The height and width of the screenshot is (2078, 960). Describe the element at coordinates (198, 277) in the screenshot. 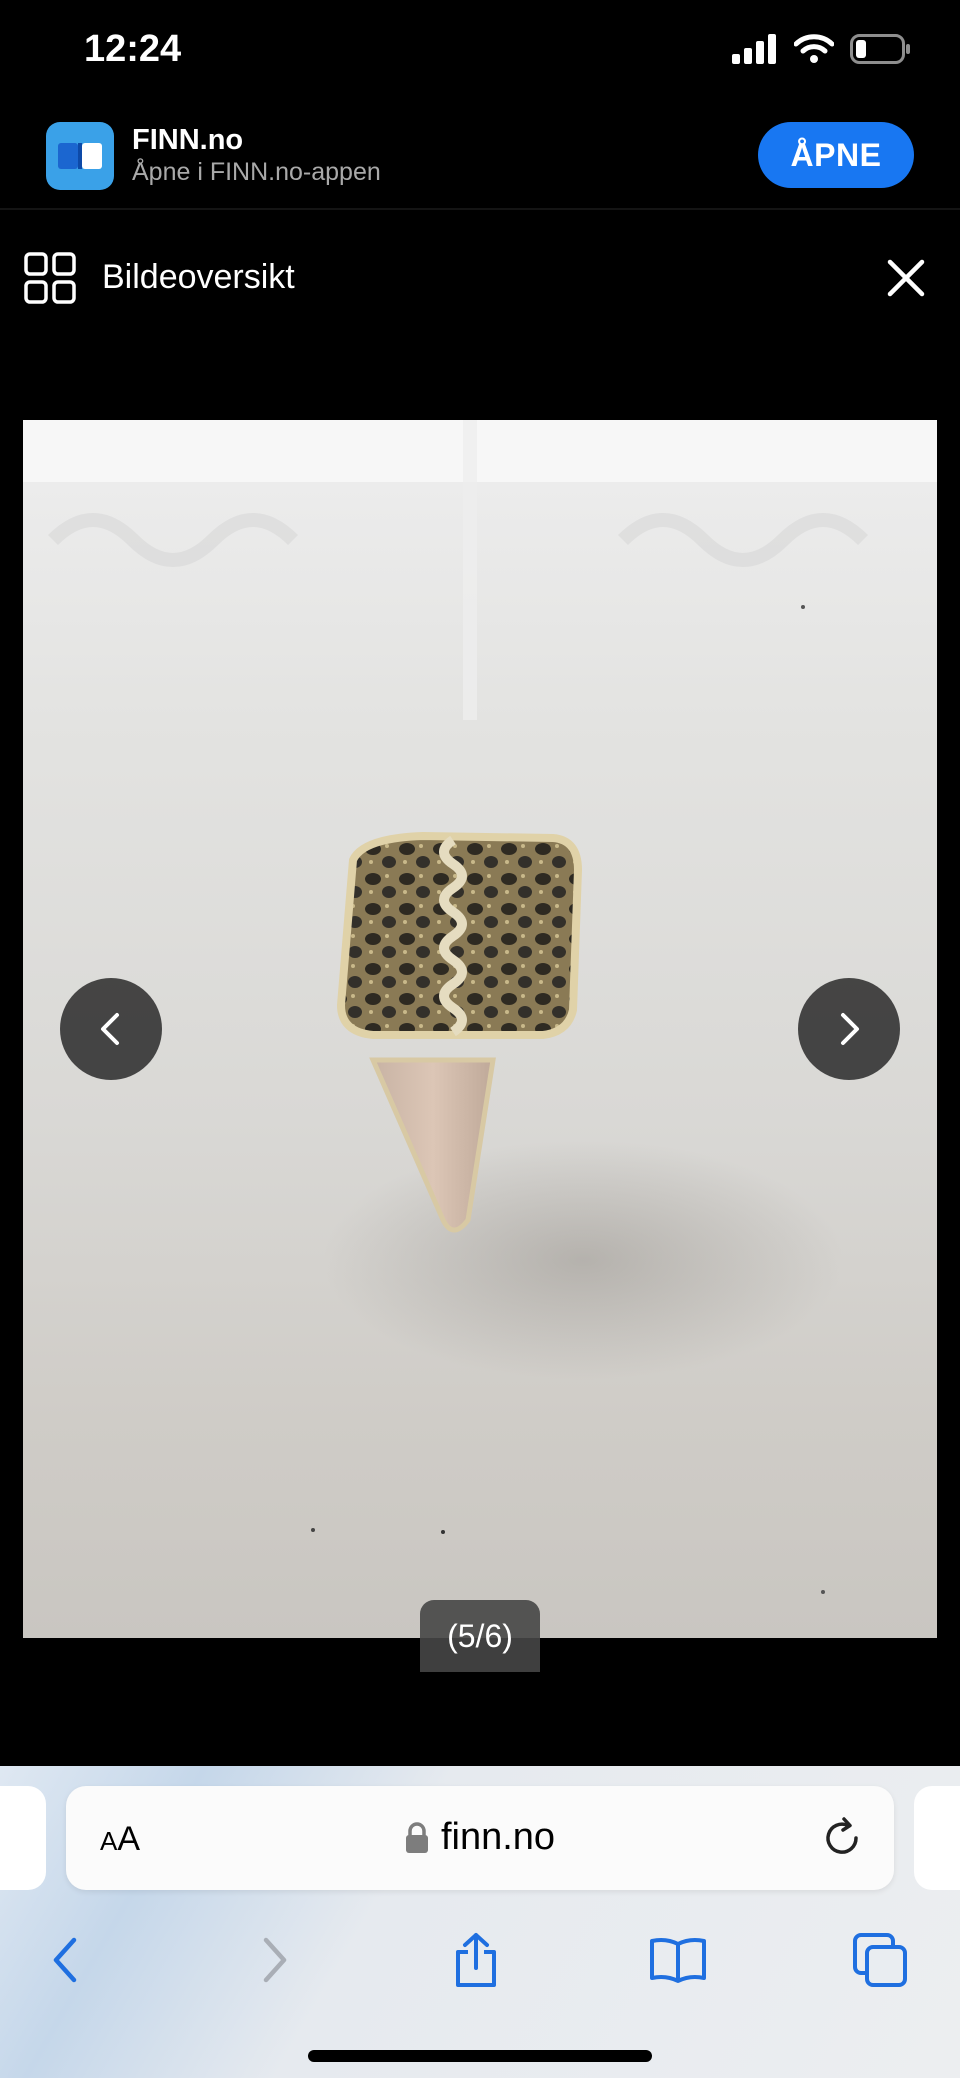

I see `gallery-overview-link: Bildeoversikt` at that location.